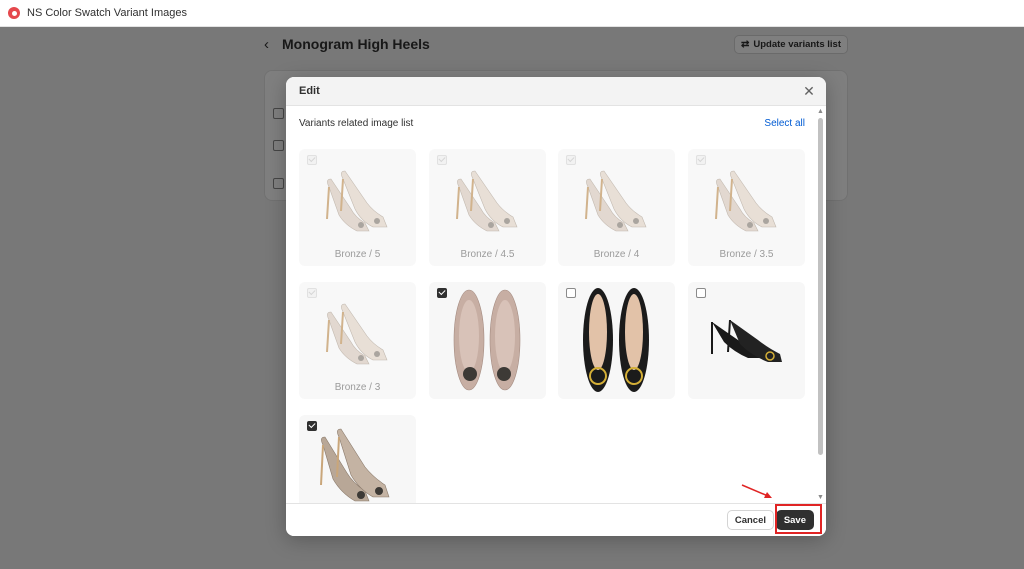 The image size is (1024, 569). What do you see at coordinates (356, 123) in the screenshot?
I see `section-label: Variants related image list` at bounding box center [356, 123].